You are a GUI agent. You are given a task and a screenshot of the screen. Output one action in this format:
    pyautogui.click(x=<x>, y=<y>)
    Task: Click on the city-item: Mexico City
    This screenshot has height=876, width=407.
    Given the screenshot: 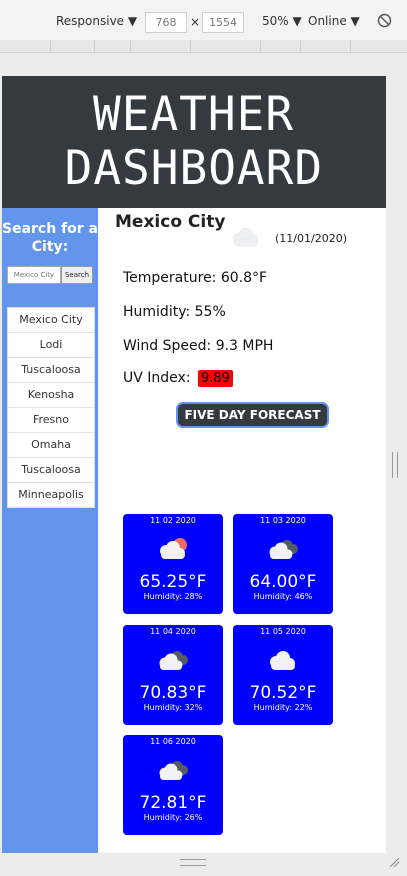 What is the action you would take?
    pyautogui.click(x=51, y=320)
    